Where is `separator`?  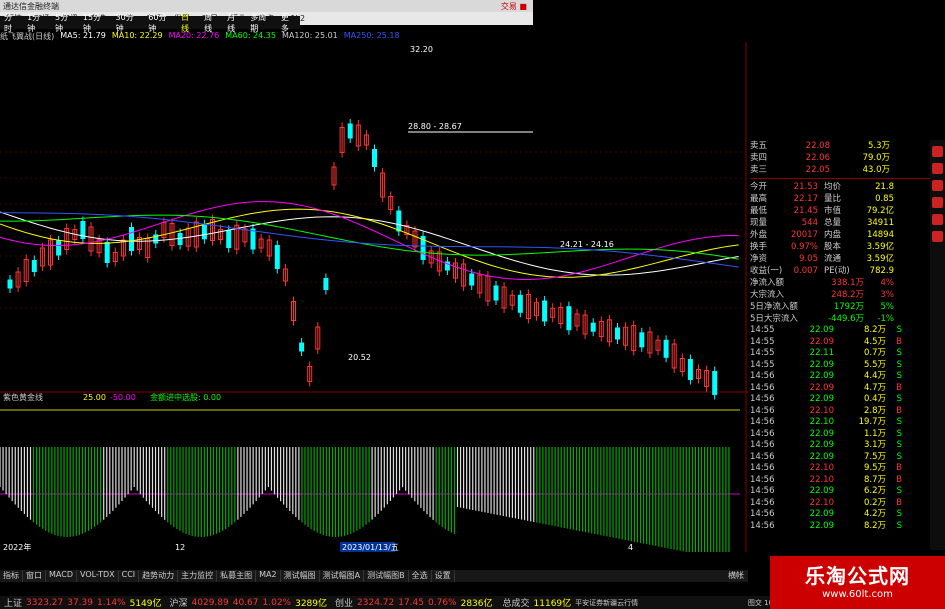 separator is located at coordinates (847, 178).